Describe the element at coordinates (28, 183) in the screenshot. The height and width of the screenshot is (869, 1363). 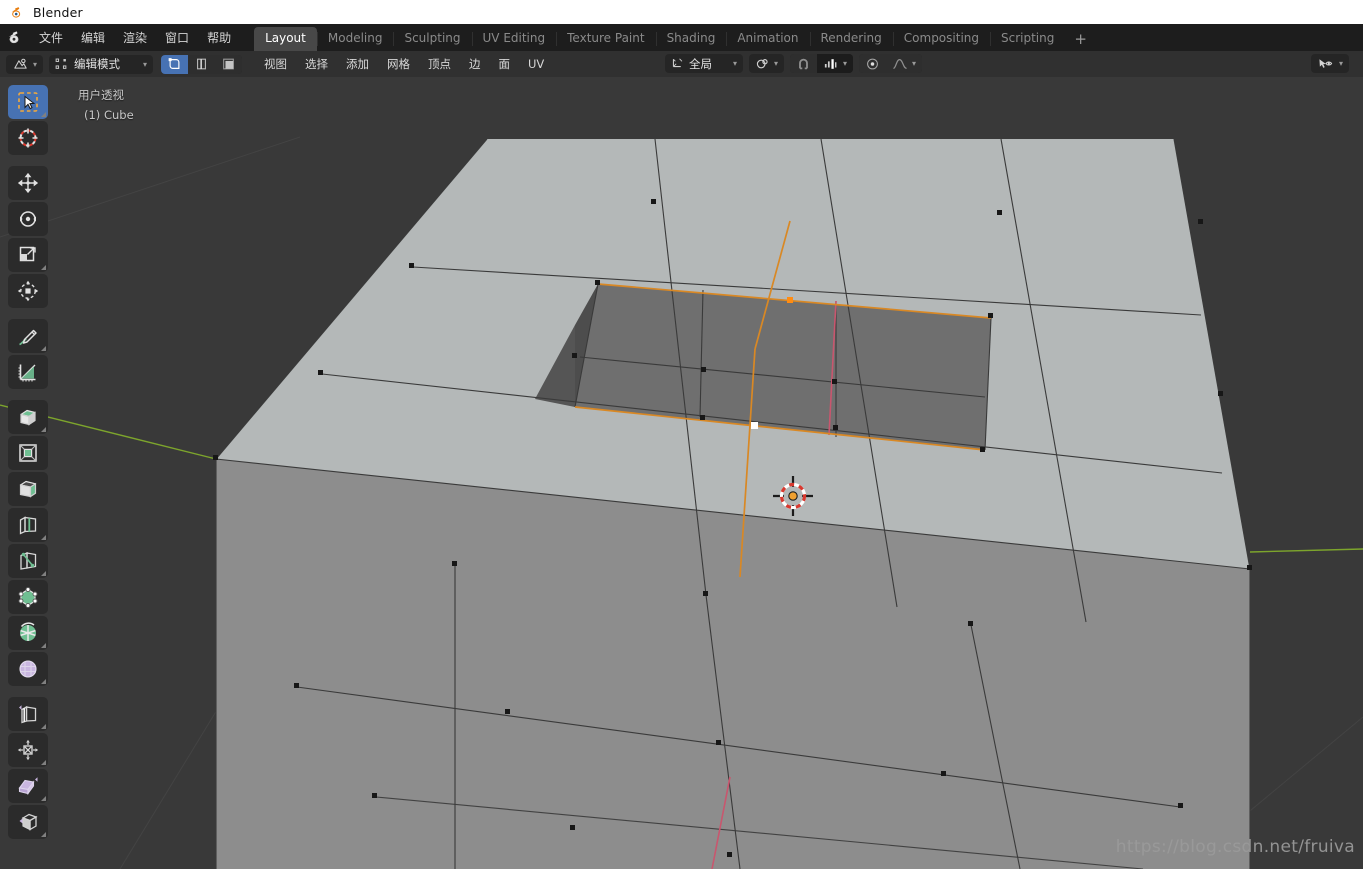
I see `move-tool` at that location.